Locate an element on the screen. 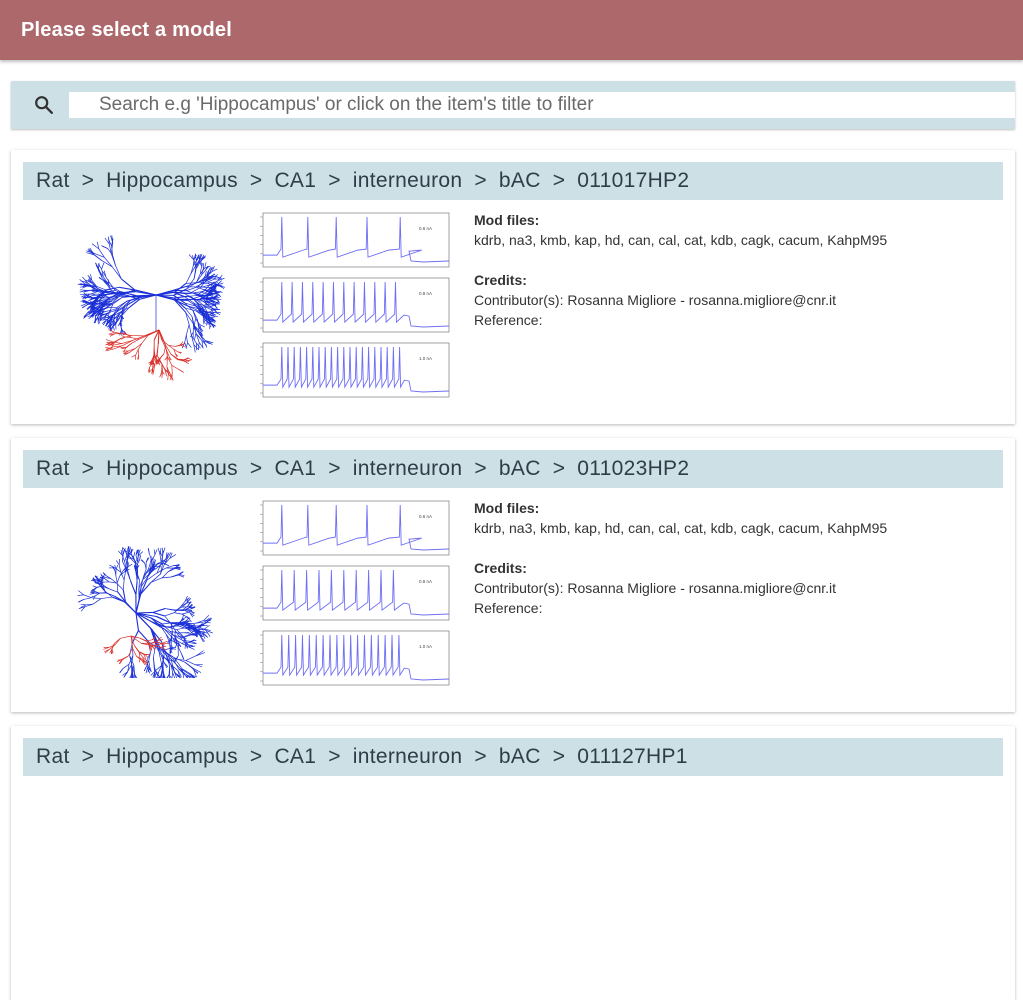  page-title: Please select a model is located at coordinates (126, 30).